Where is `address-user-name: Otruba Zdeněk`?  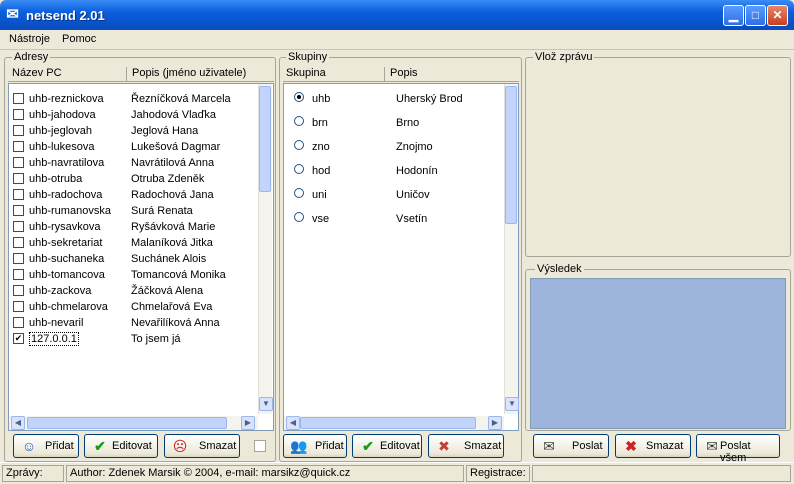 address-user-name: Otruba Zdeněk is located at coordinates (168, 179).